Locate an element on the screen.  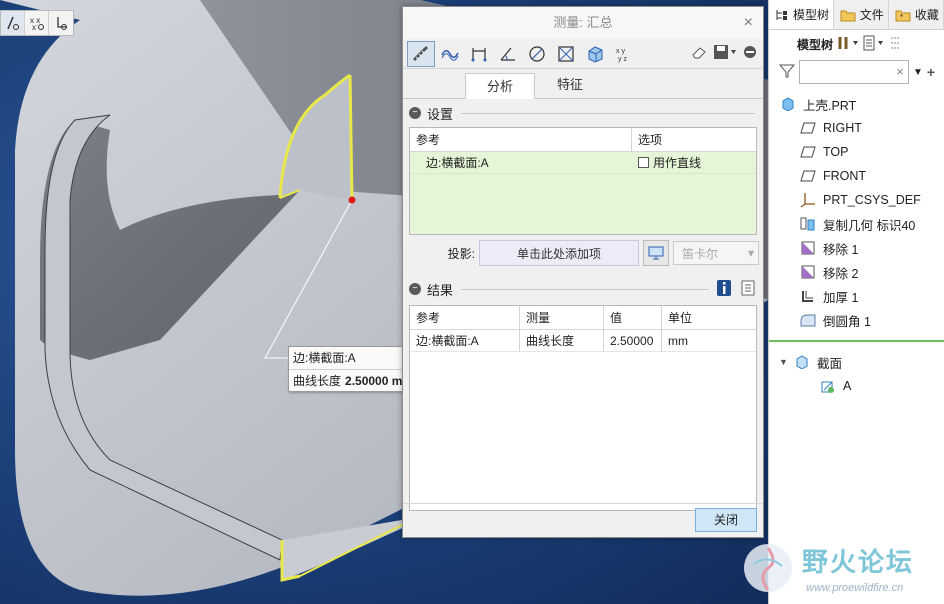
search-input: × is located at coordinates (854, 72).